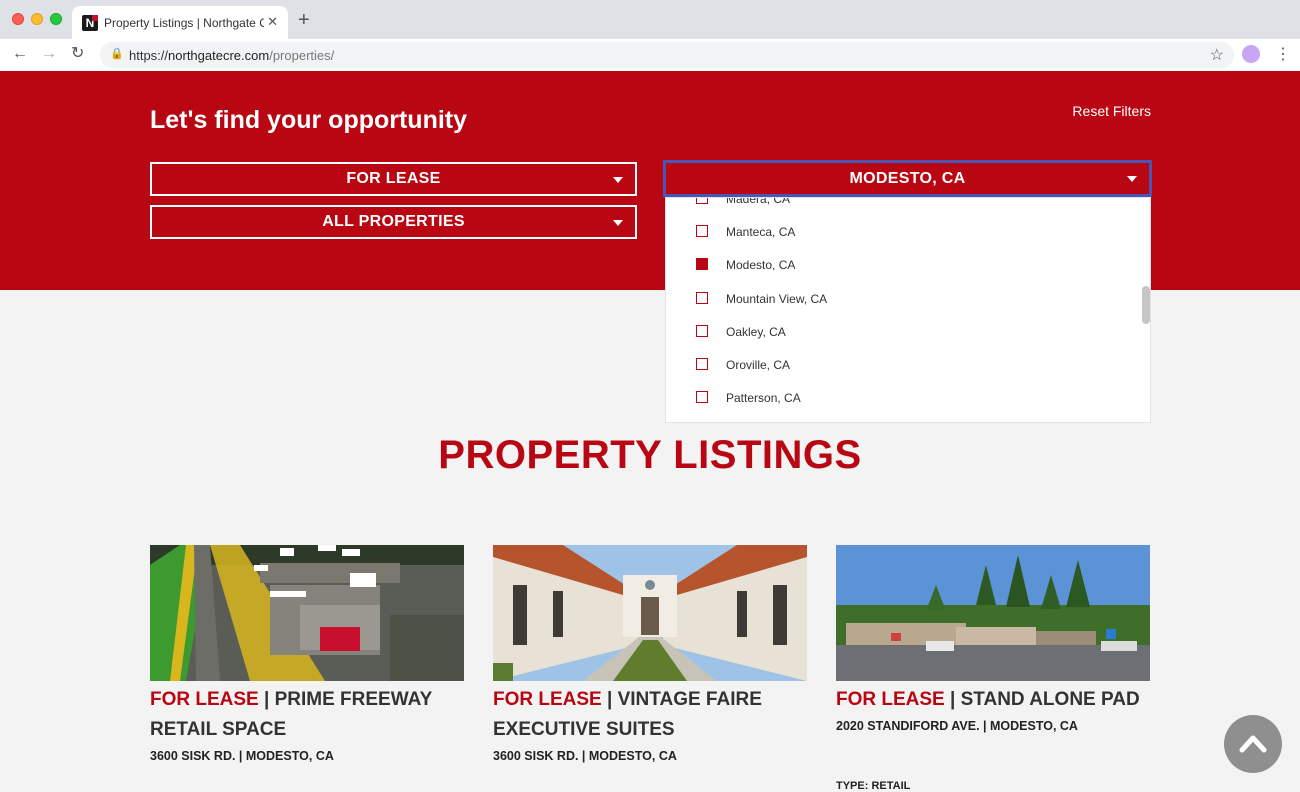 The image size is (1300, 792). I want to click on property-photo-courtyard, so click(650, 613).